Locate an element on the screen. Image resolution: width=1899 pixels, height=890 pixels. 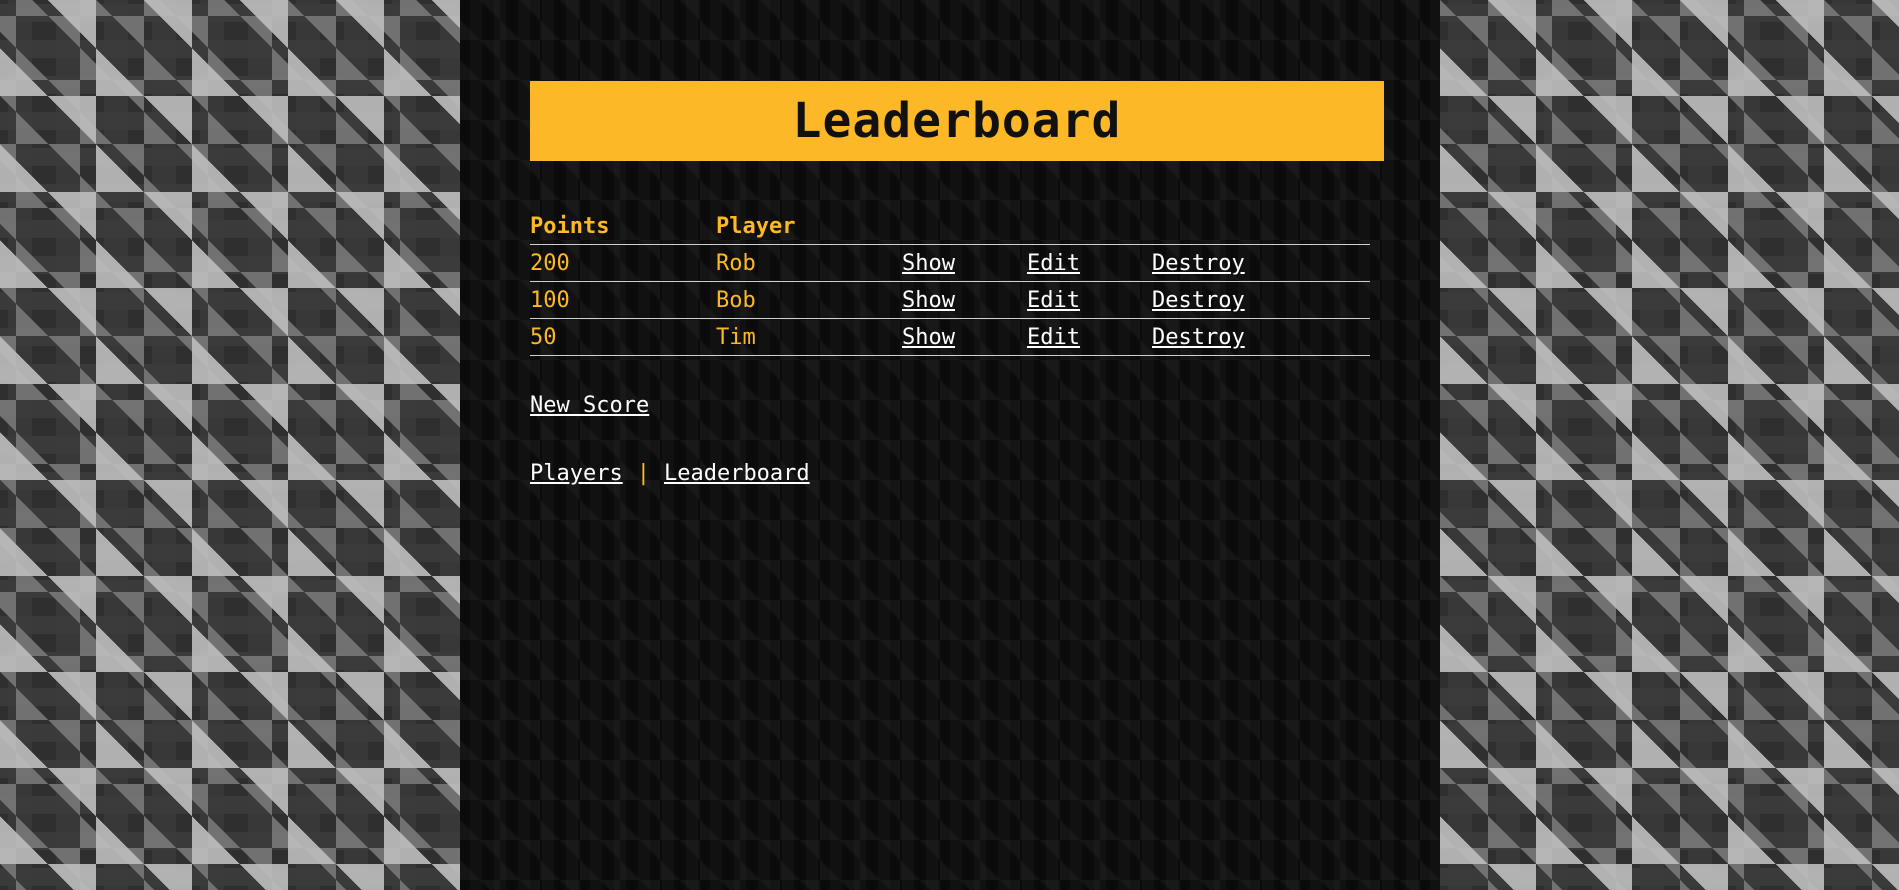
new-score-link: New Score is located at coordinates (589, 405).